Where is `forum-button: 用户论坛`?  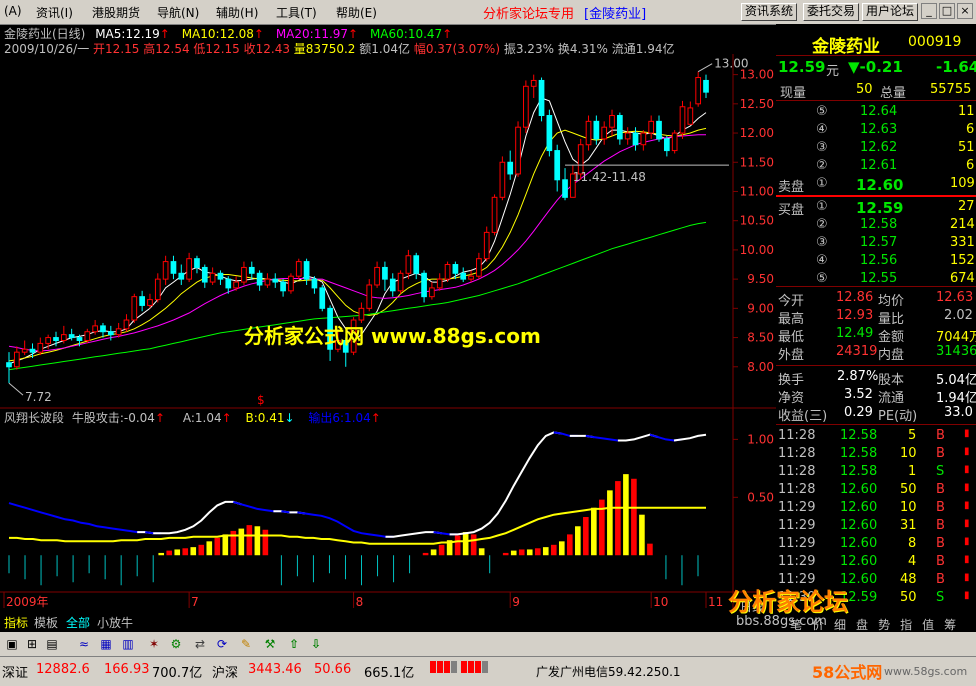 forum-button: 用户论坛 is located at coordinates (890, 12).